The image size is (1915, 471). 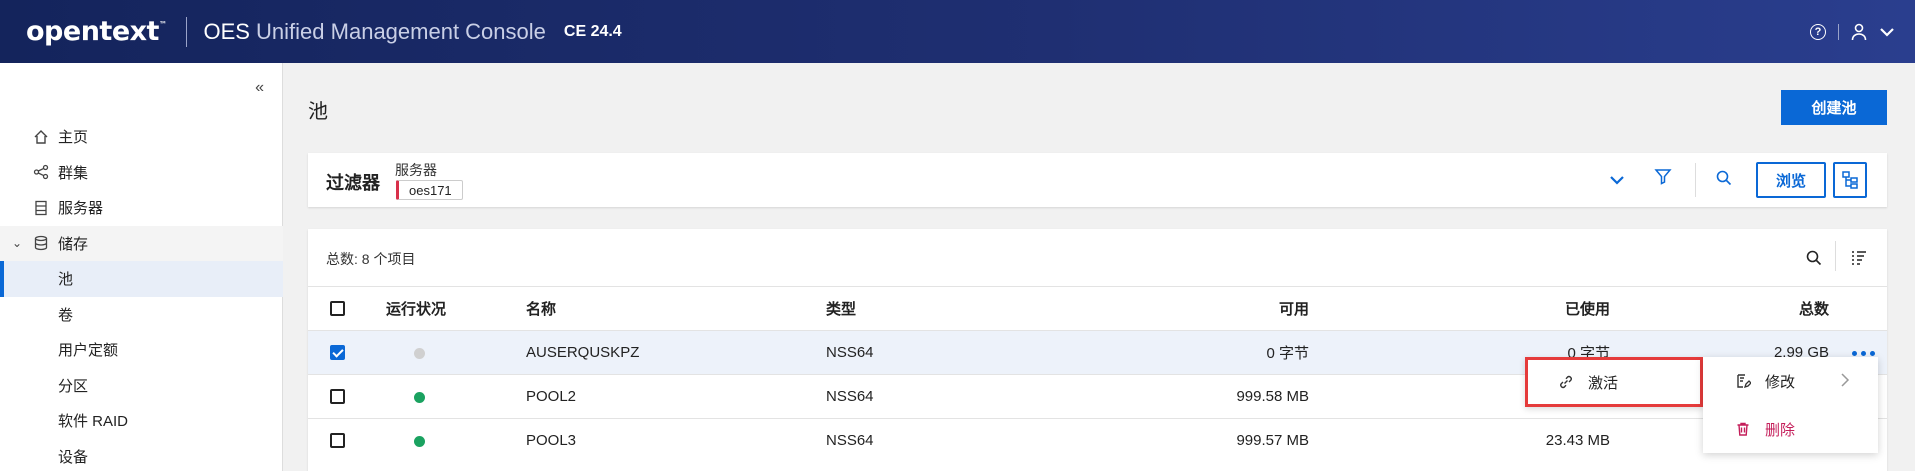 What do you see at coordinates (96, 31) in the screenshot?
I see `opentext-logo: opentext™` at bounding box center [96, 31].